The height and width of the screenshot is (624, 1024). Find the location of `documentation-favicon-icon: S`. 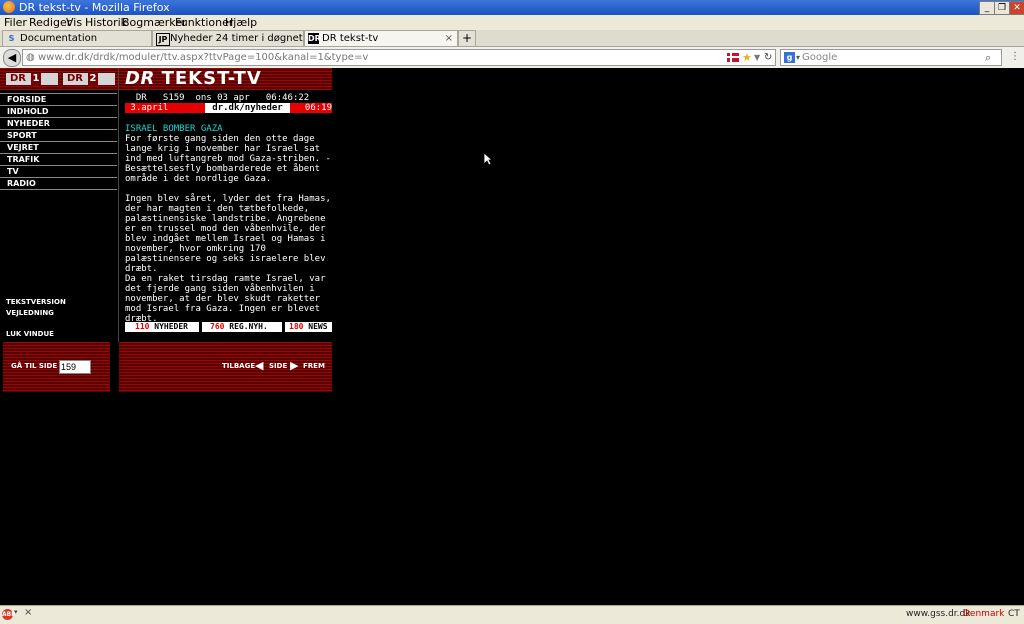

documentation-favicon-icon: S is located at coordinates (11, 38).